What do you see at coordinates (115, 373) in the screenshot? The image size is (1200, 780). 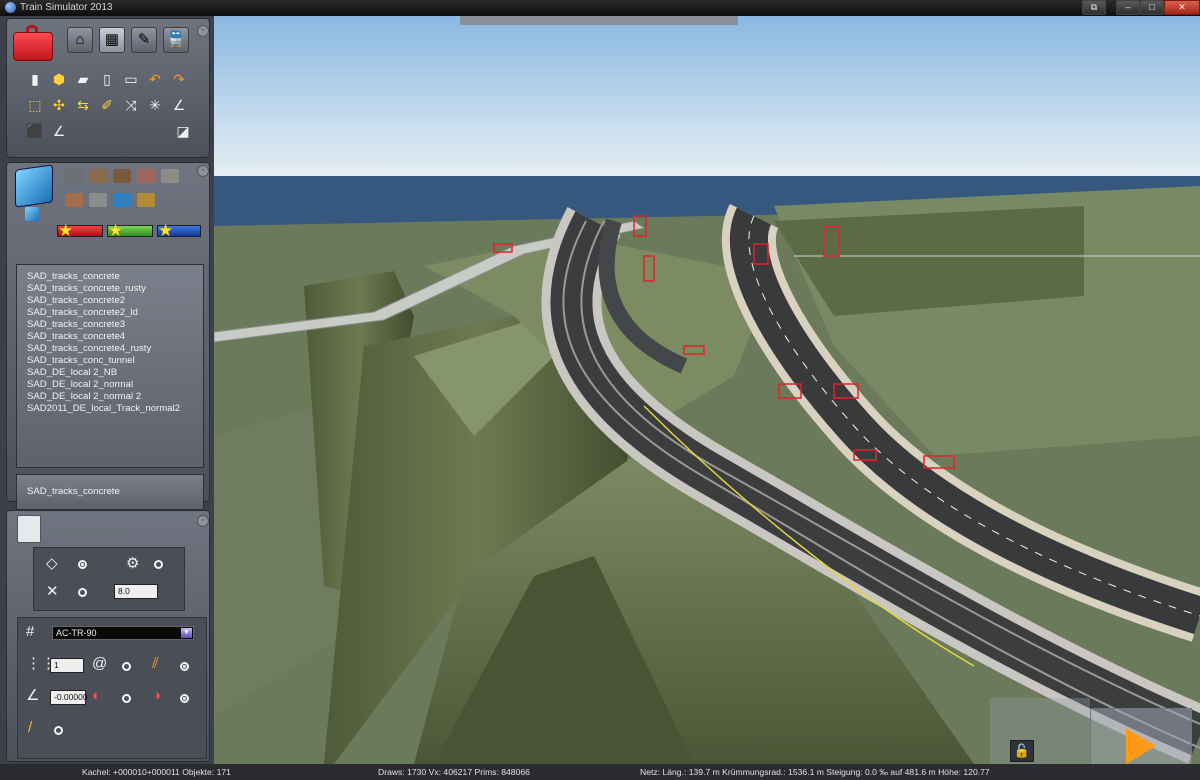 I see `list-item: SAD_DE_local 2_NB` at bounding box center [115, 373].